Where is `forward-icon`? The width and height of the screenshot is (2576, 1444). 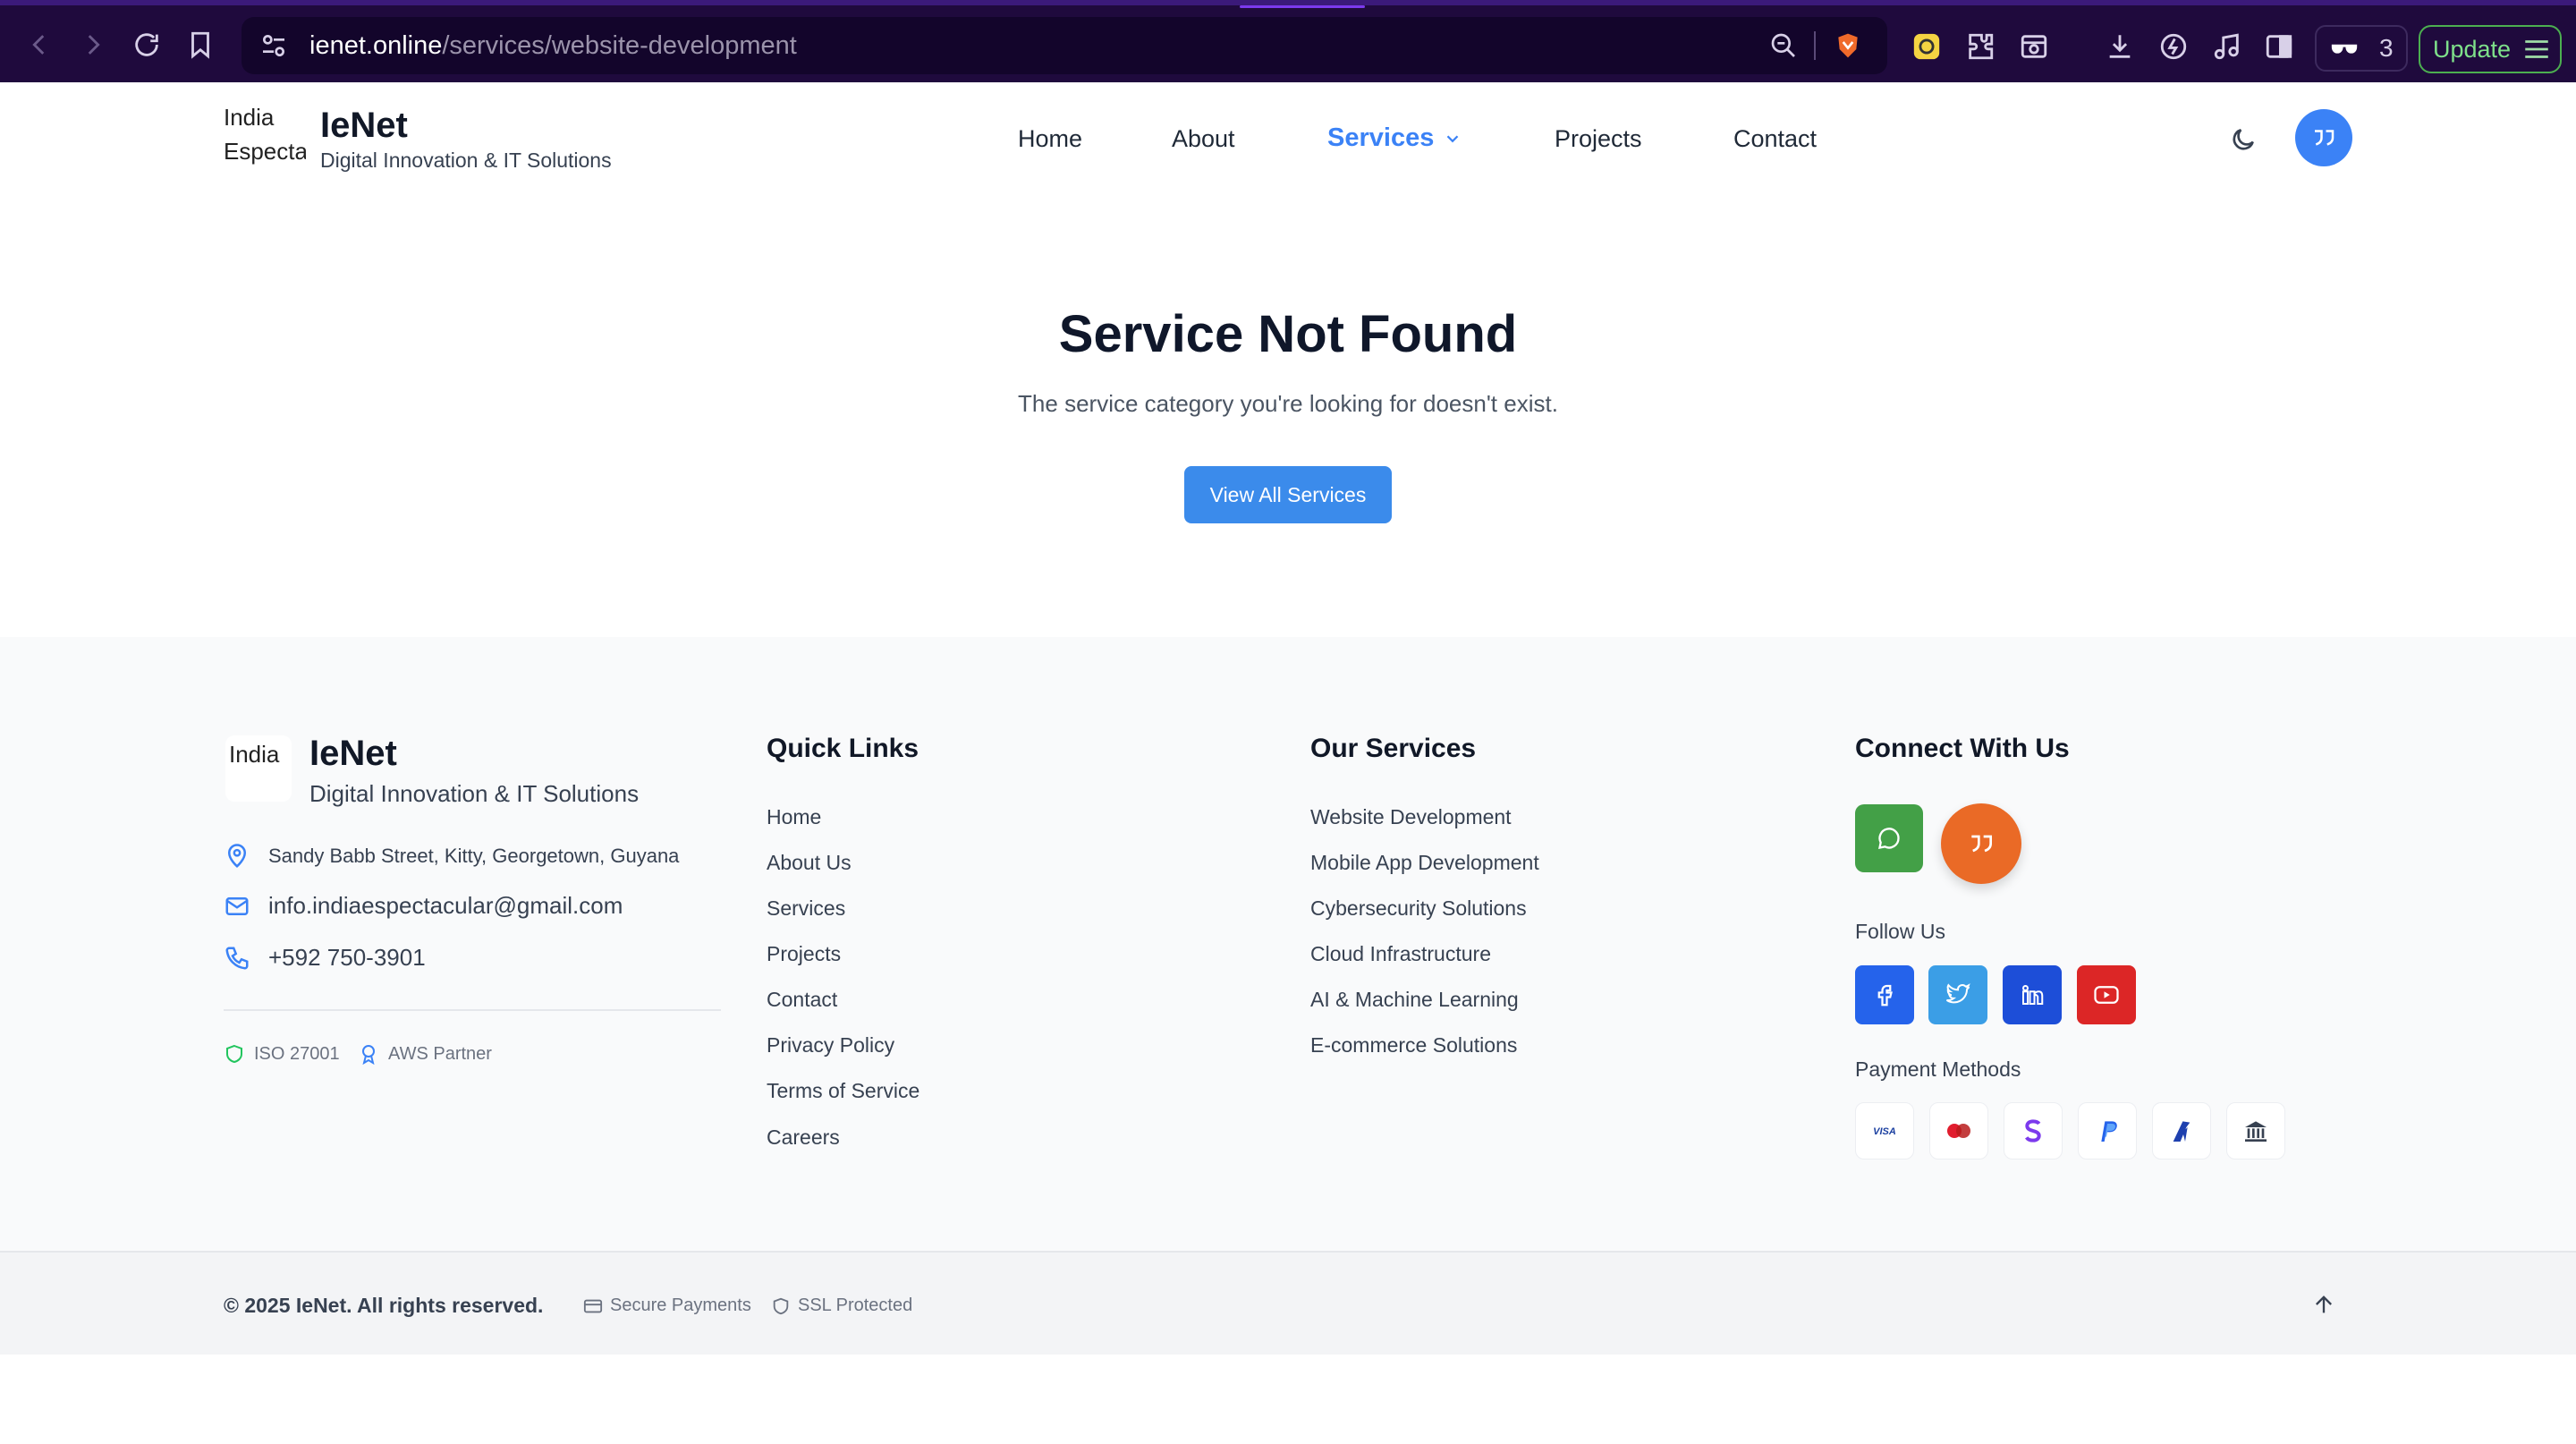
forward-icon is located at coordinates (93, 45).